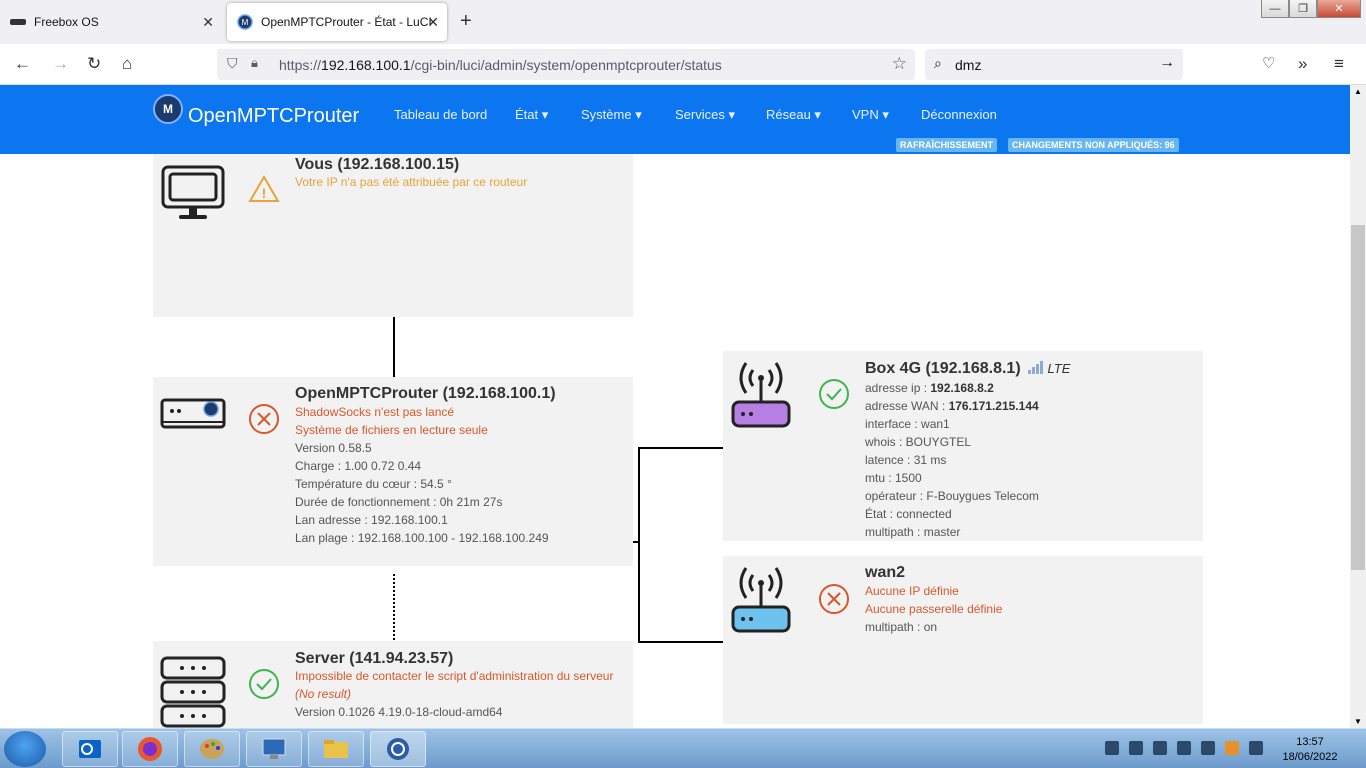 The image size is (1366, 768). What do you see at coordinates (899, 64) in the screenshot?
I see `bookmark-star-icon: ☆` at bounding box center [899, 64].